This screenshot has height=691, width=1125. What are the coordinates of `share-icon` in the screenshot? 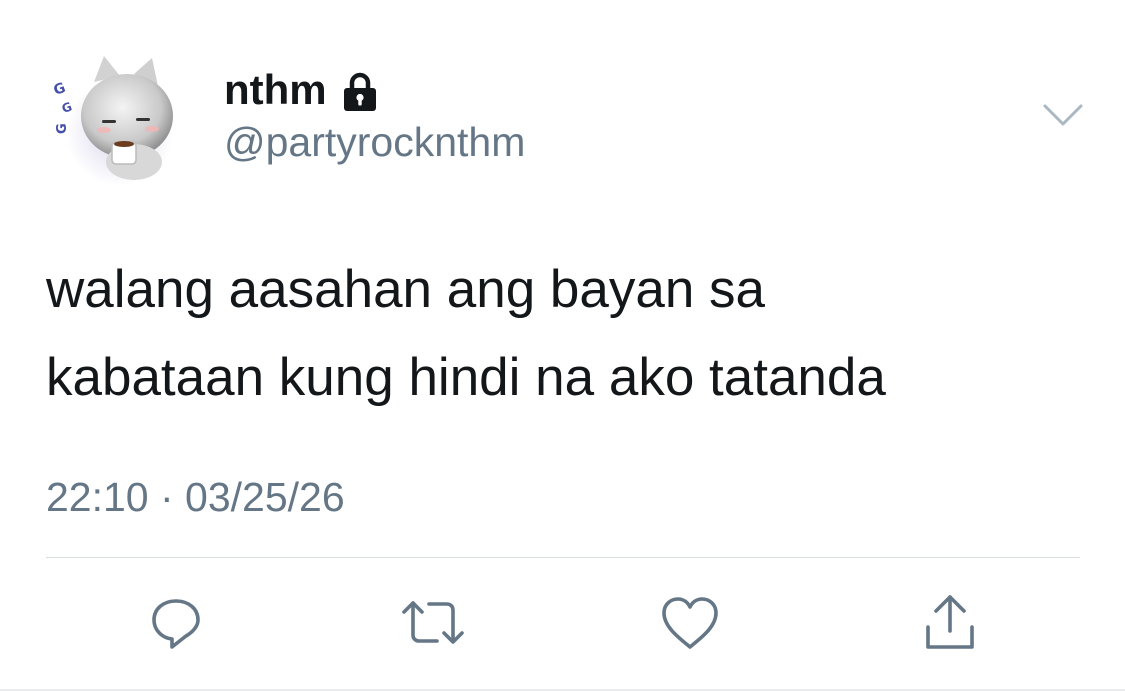 It's located at (950, 622).